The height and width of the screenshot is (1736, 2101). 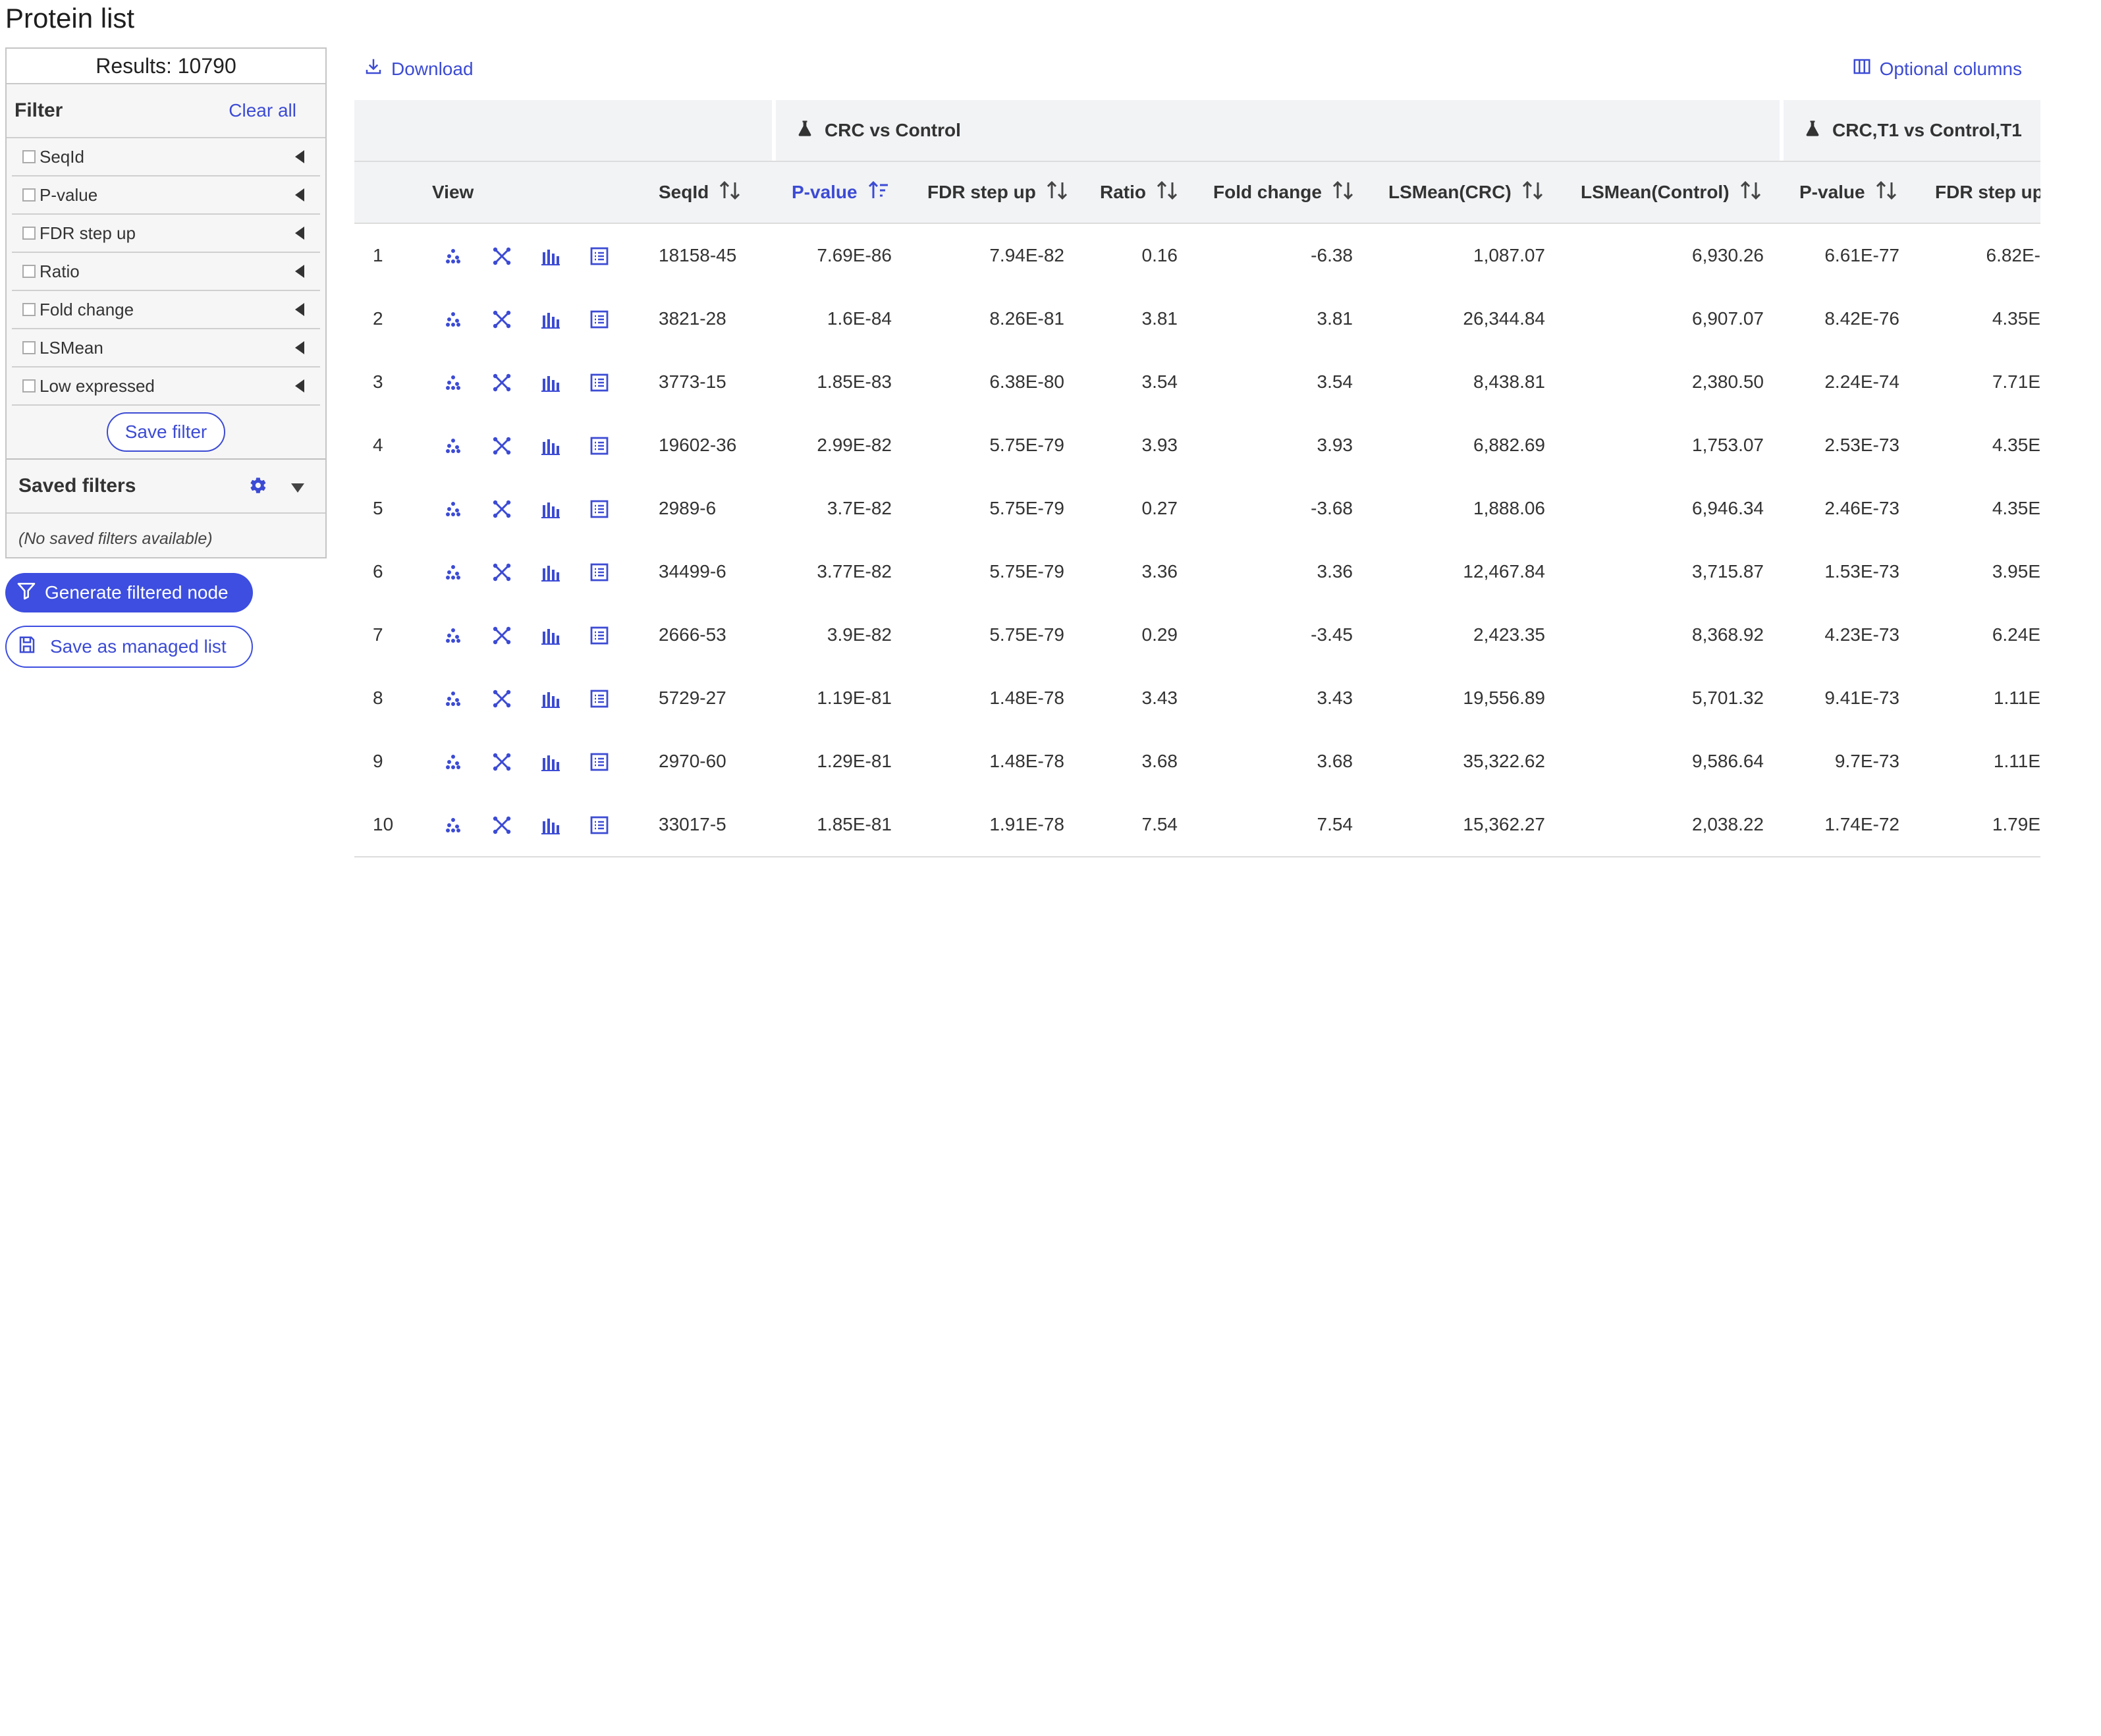 What do you see at coordinates (1937, 69) in the screenshot?
I see `optional-columns-link: Optional columns` at bounding box center [1937, 69].